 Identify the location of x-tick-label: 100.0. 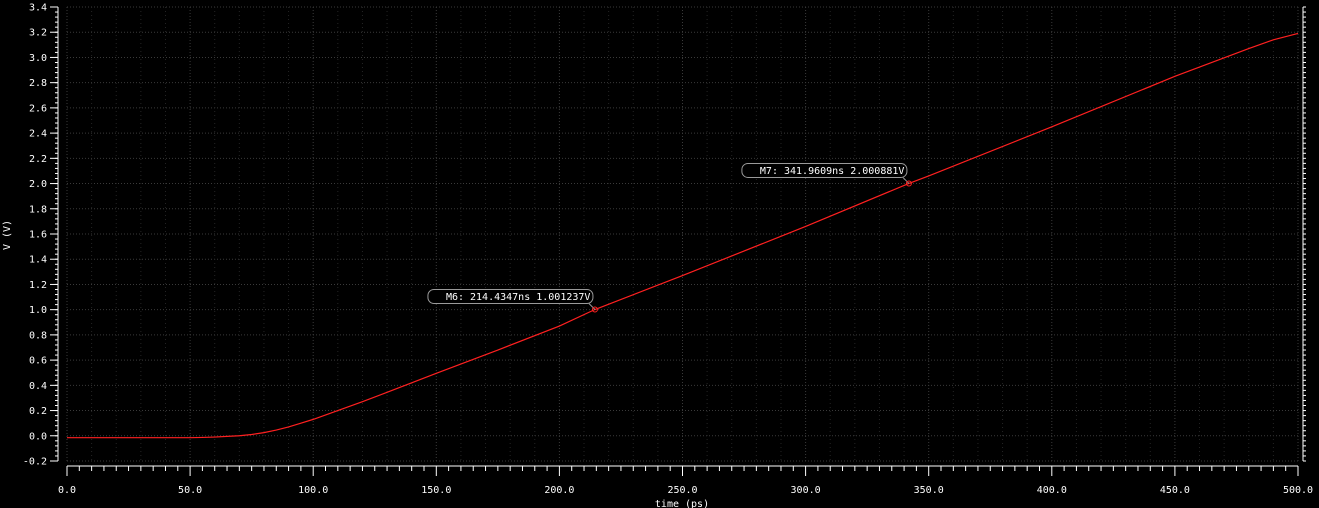
(313, 490).